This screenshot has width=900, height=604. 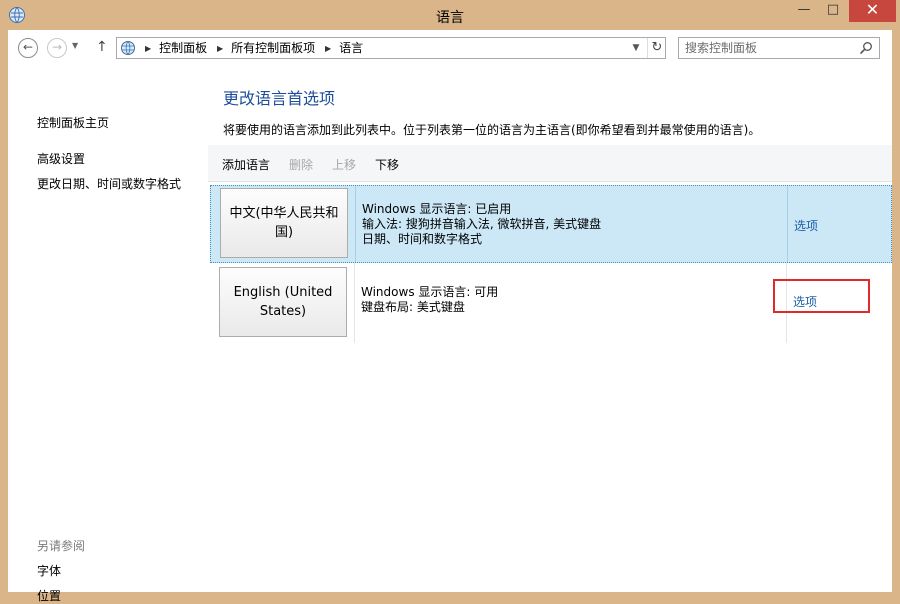 I want to click on close-button: ✕, so click(x=872, y=11).